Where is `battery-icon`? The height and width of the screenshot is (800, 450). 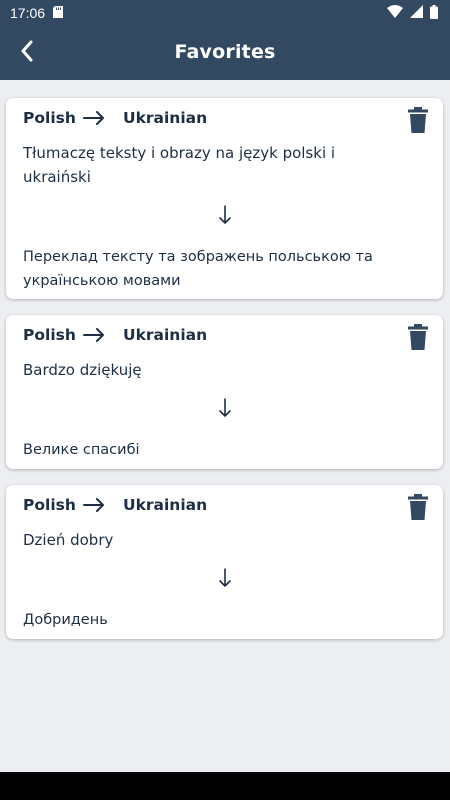
battery-icon is located at coordinates (434, 13).